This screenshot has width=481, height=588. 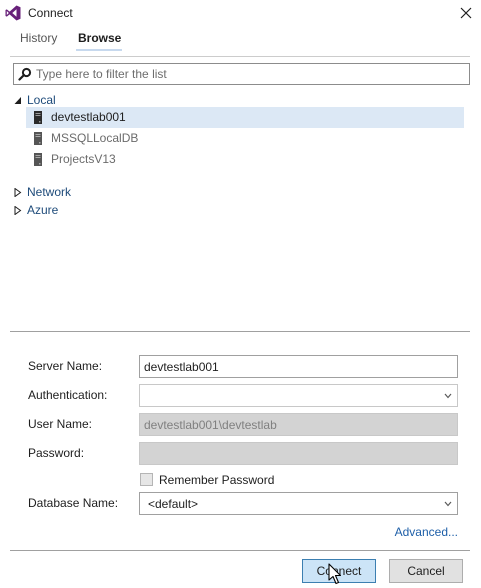 I want to click on password-field, so click(x=298, y=453).